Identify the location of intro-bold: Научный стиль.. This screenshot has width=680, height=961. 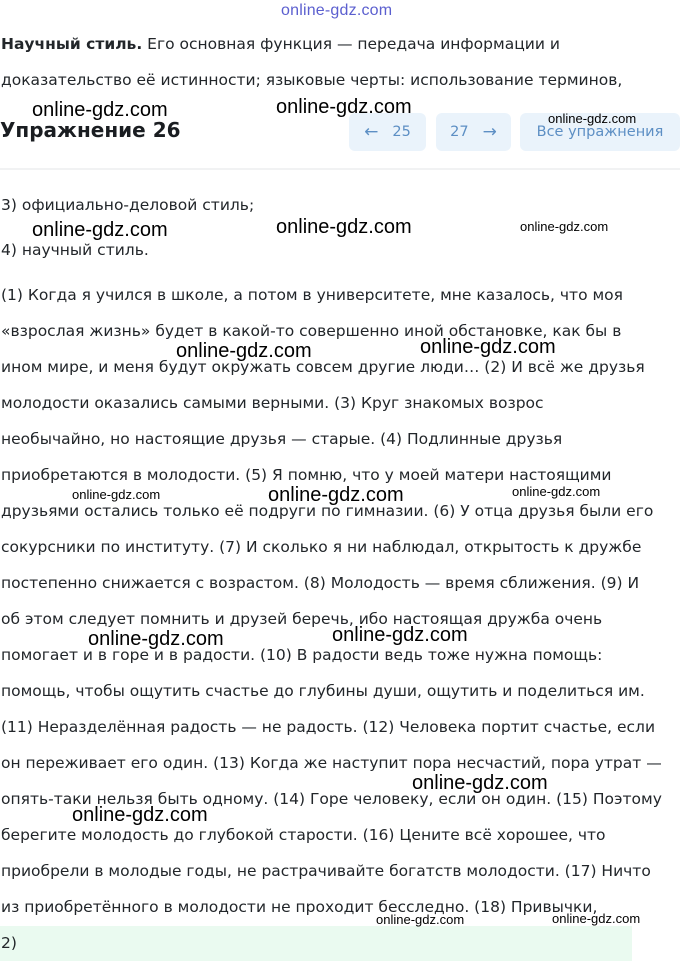
(72, 44).